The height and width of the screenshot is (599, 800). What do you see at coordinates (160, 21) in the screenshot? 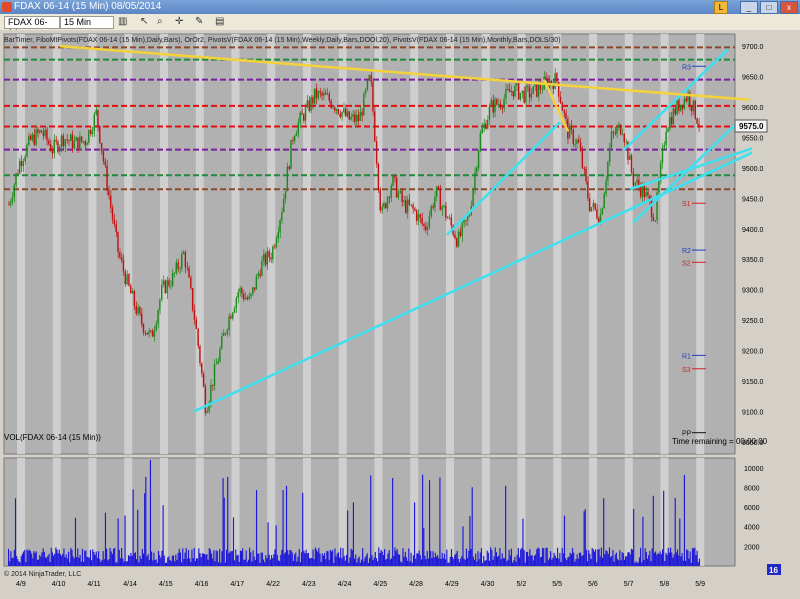
I see `magnifier-icon: ⌕` at bounding box center [160, 21].